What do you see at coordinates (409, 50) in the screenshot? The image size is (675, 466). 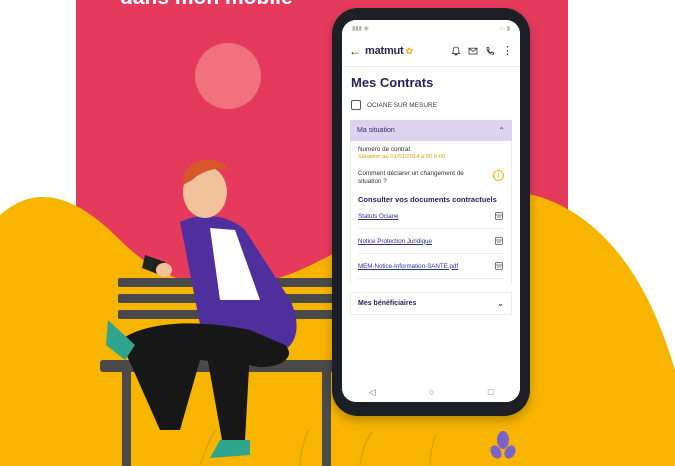 I see `brand-mark-icon: ✿` at bounding box center [409, 50].